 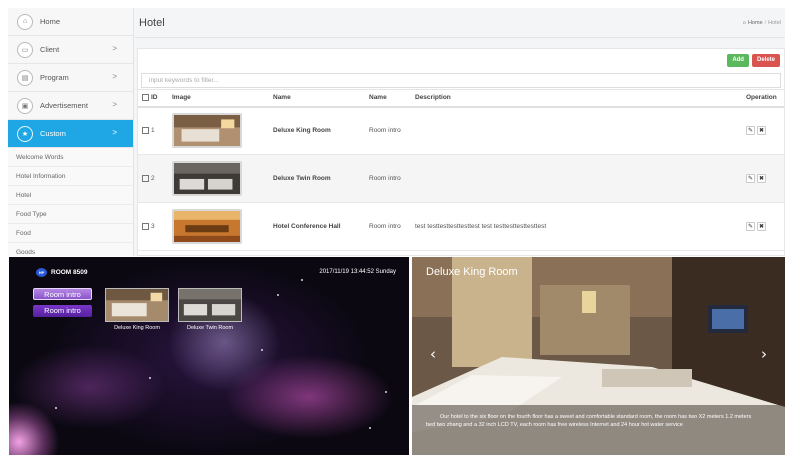 What do you see at coordinates (152, 22) in the screenshot?
I see `page-title: Hotel` at bounding box center [152, 22].